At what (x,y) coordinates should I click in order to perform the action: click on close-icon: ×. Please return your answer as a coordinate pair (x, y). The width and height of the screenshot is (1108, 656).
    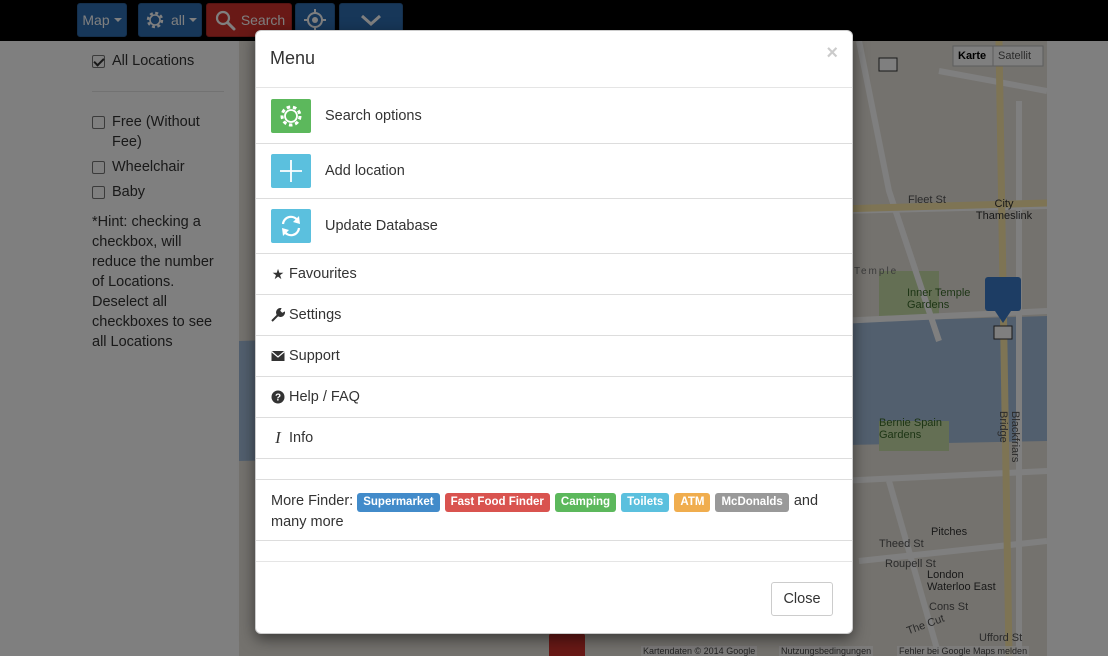
    Looking at the image, I should click on (832, 53).